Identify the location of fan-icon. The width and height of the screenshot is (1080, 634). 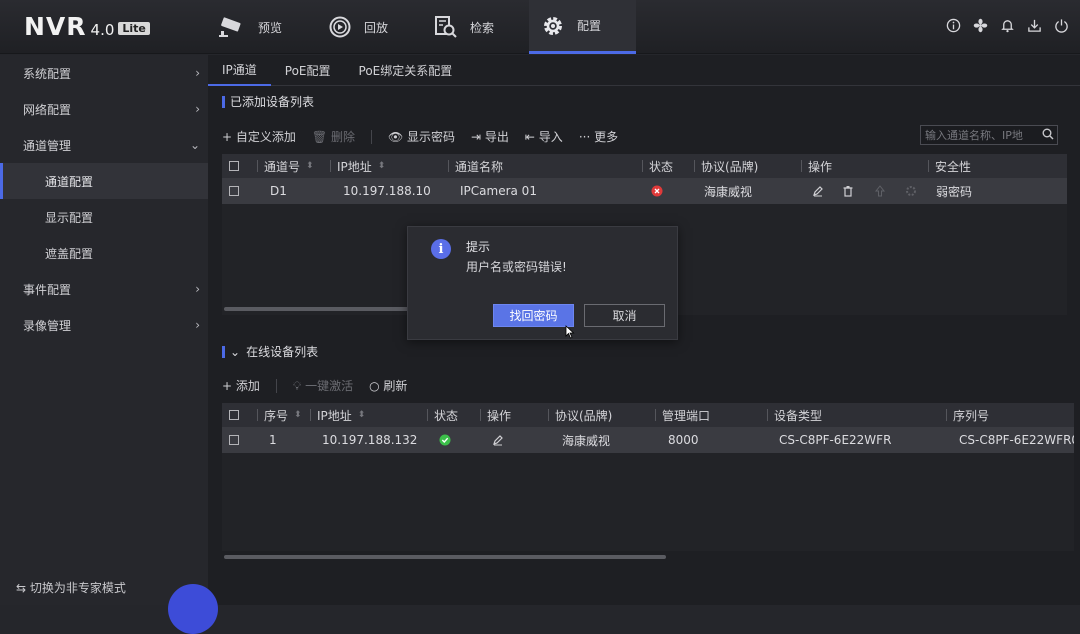
(980, 25).